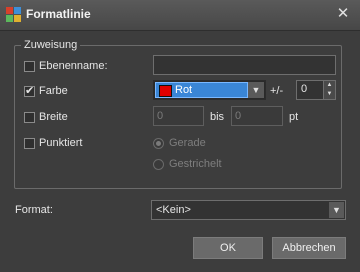 The width and height of the screenshot is (360, 272). I want to click on width-to-input: 0, so click(257, 116).